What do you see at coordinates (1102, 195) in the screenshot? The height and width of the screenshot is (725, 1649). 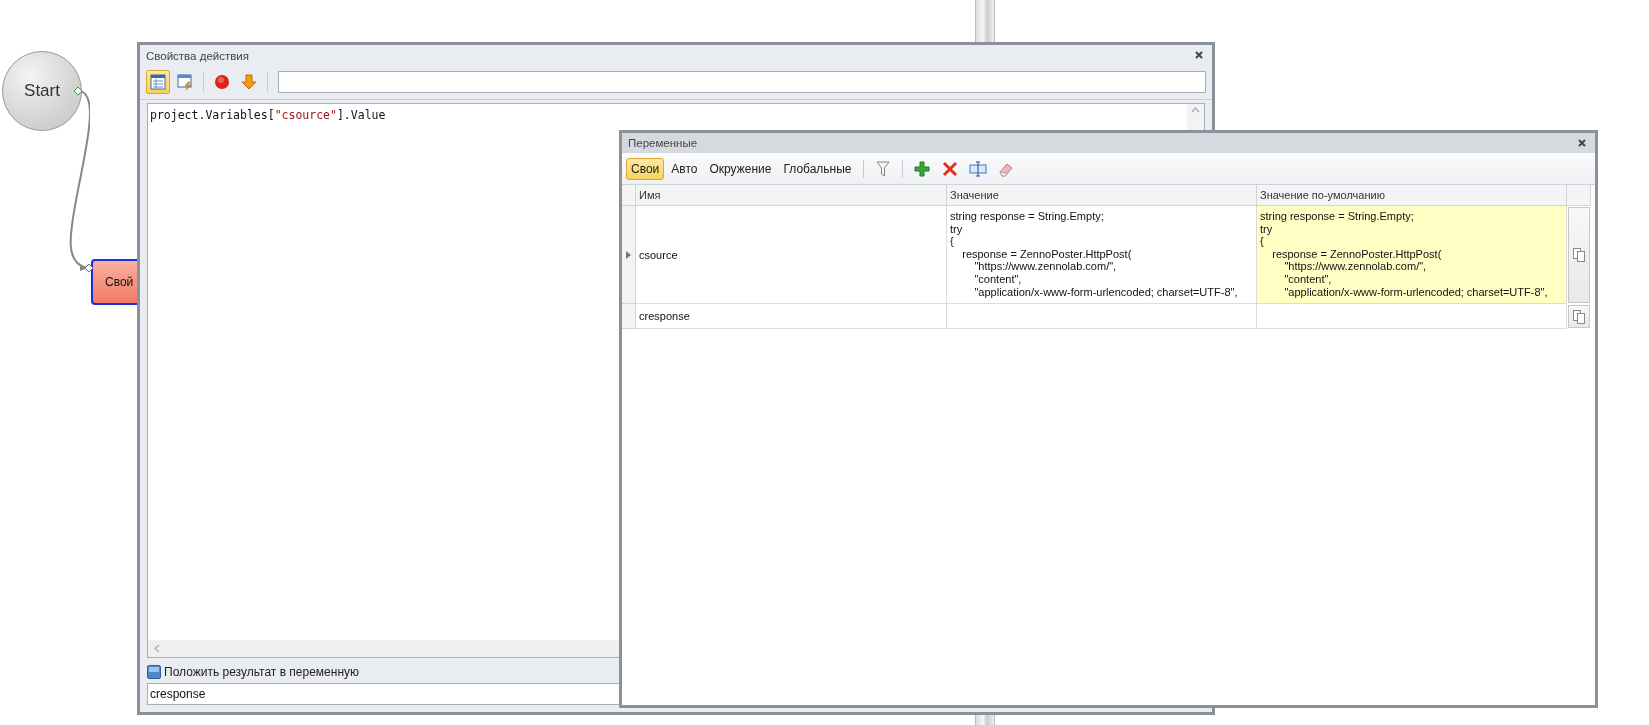 I see `column-header: Значение` at bounding box center [1102, 195].